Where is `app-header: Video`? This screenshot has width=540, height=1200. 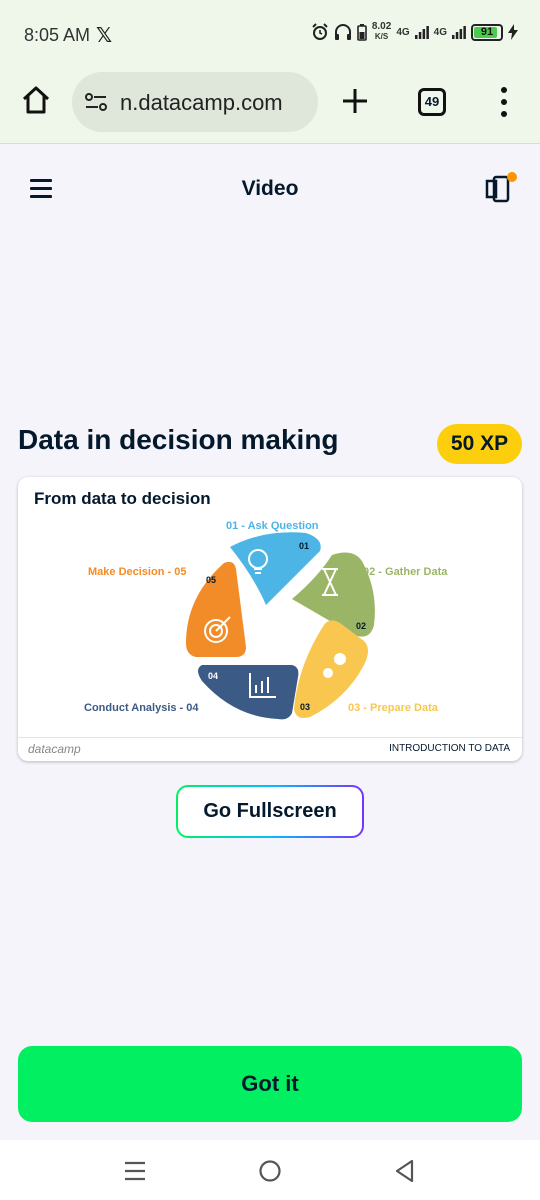
app-header: Video is located at coordinates (270, 190).